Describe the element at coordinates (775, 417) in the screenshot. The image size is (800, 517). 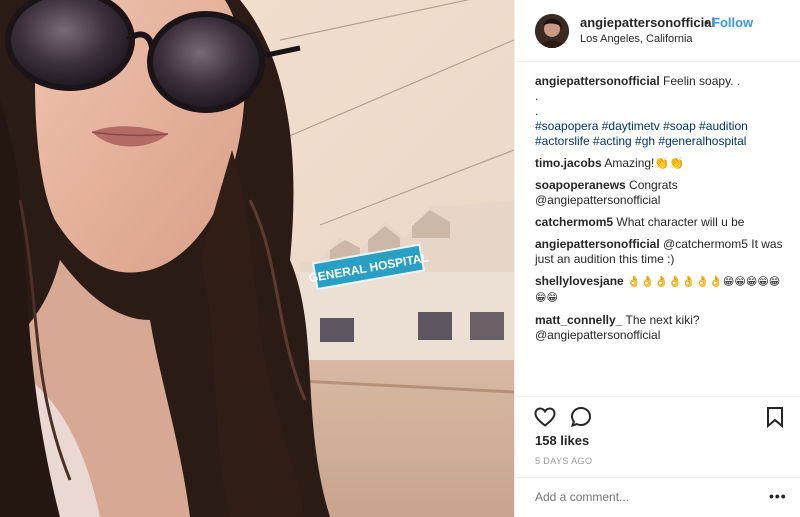
I see `bookmark-icon` at that location.